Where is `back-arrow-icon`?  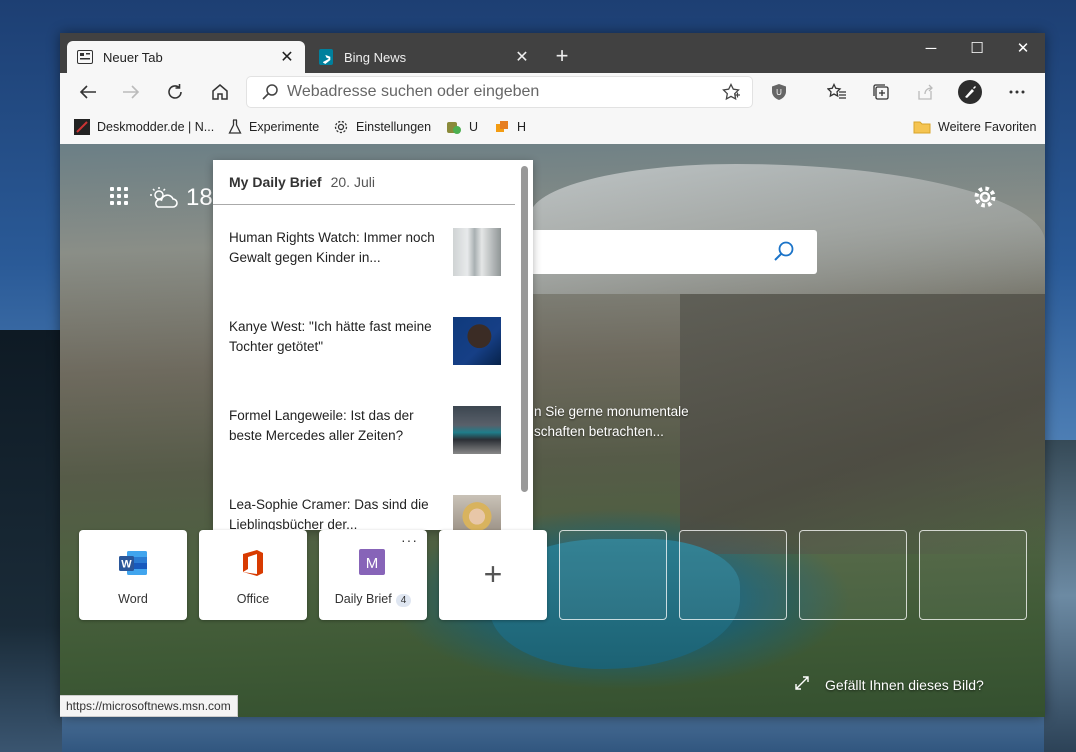 back-arrow-icon is located at coordinates (87, 92).